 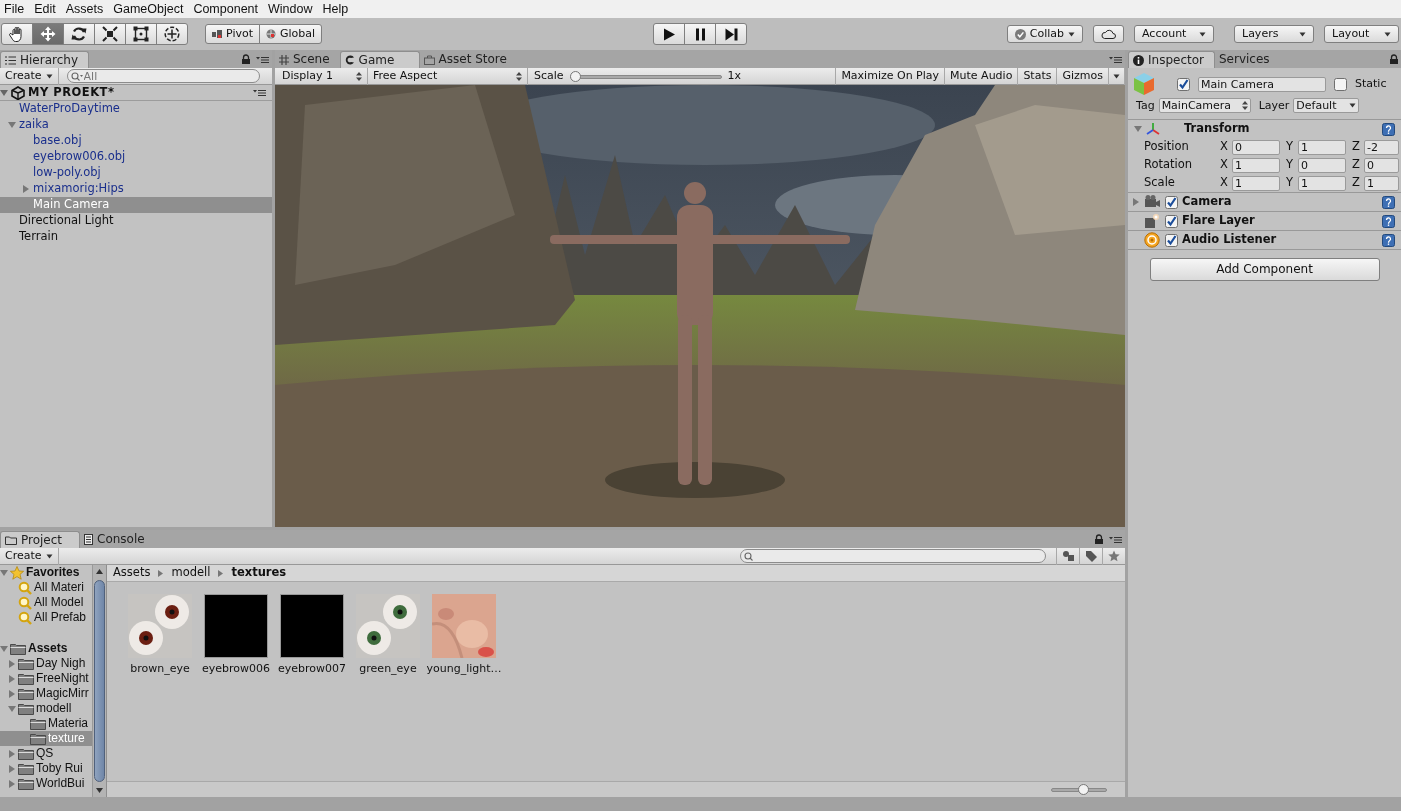 I want to click on tree-item: Day Nigh, so click(x=46, y=663).